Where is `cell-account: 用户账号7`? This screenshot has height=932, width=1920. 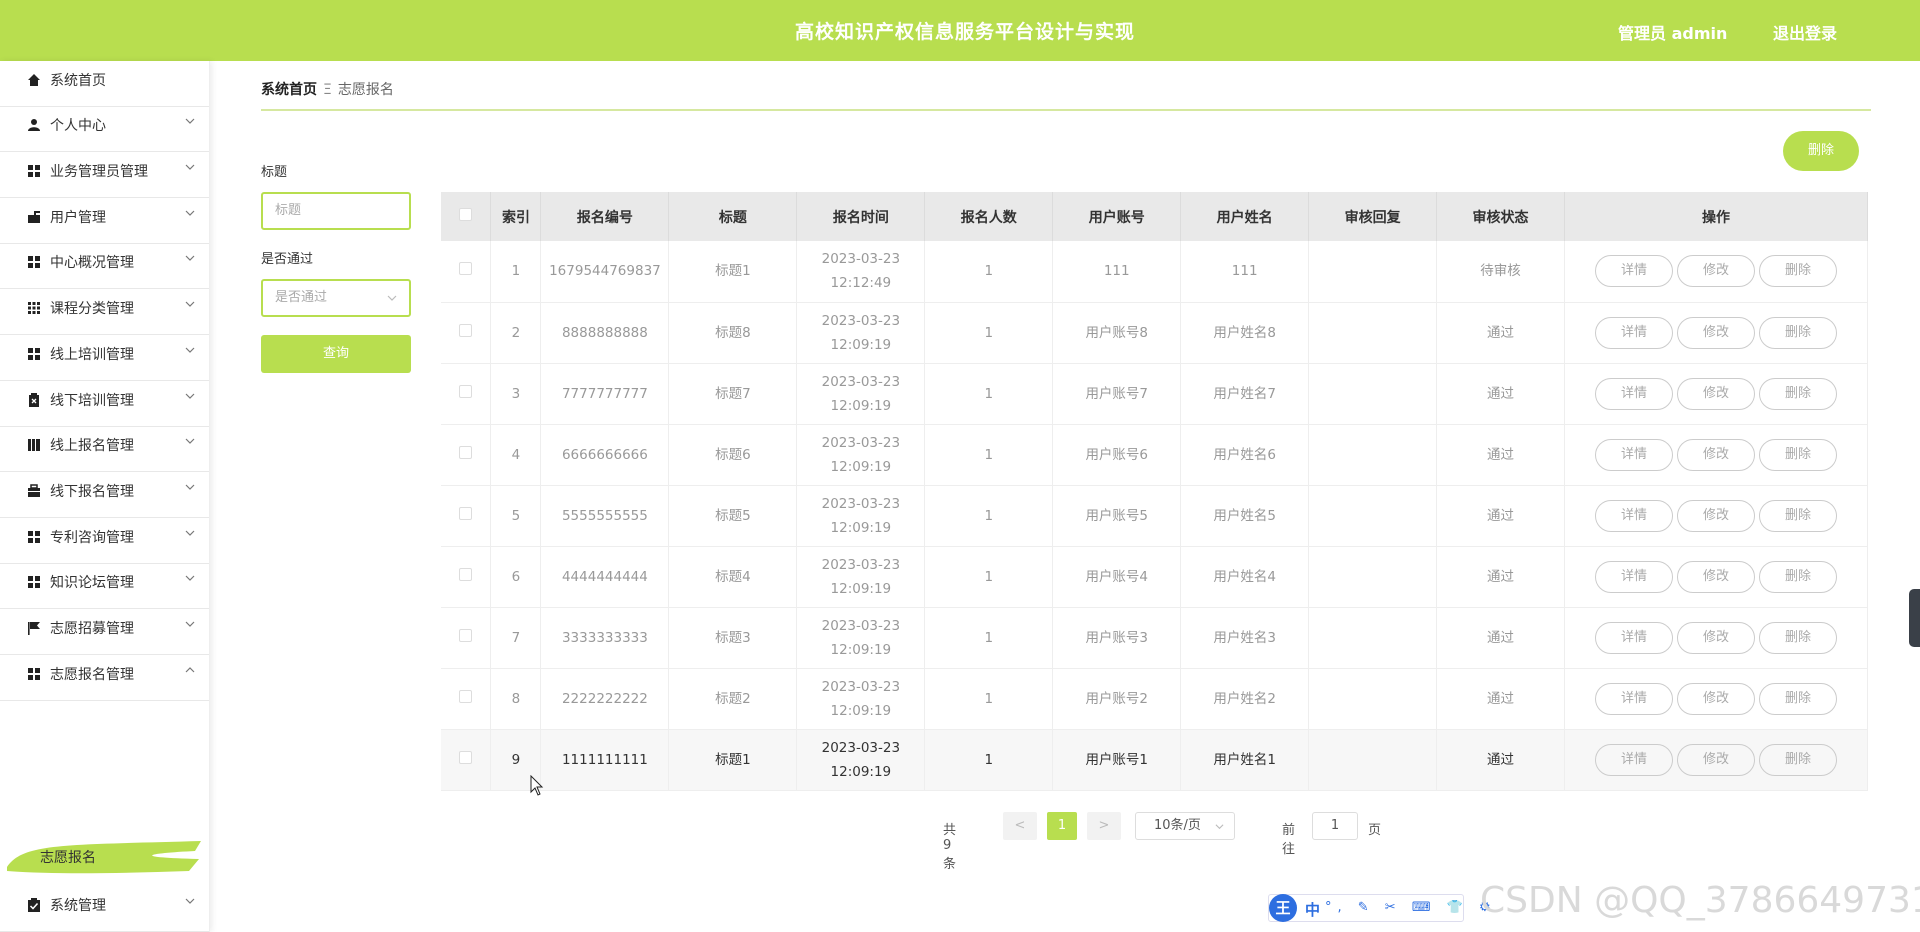 cell-account: 用户账号7 is located at coordinates (1117, 394).